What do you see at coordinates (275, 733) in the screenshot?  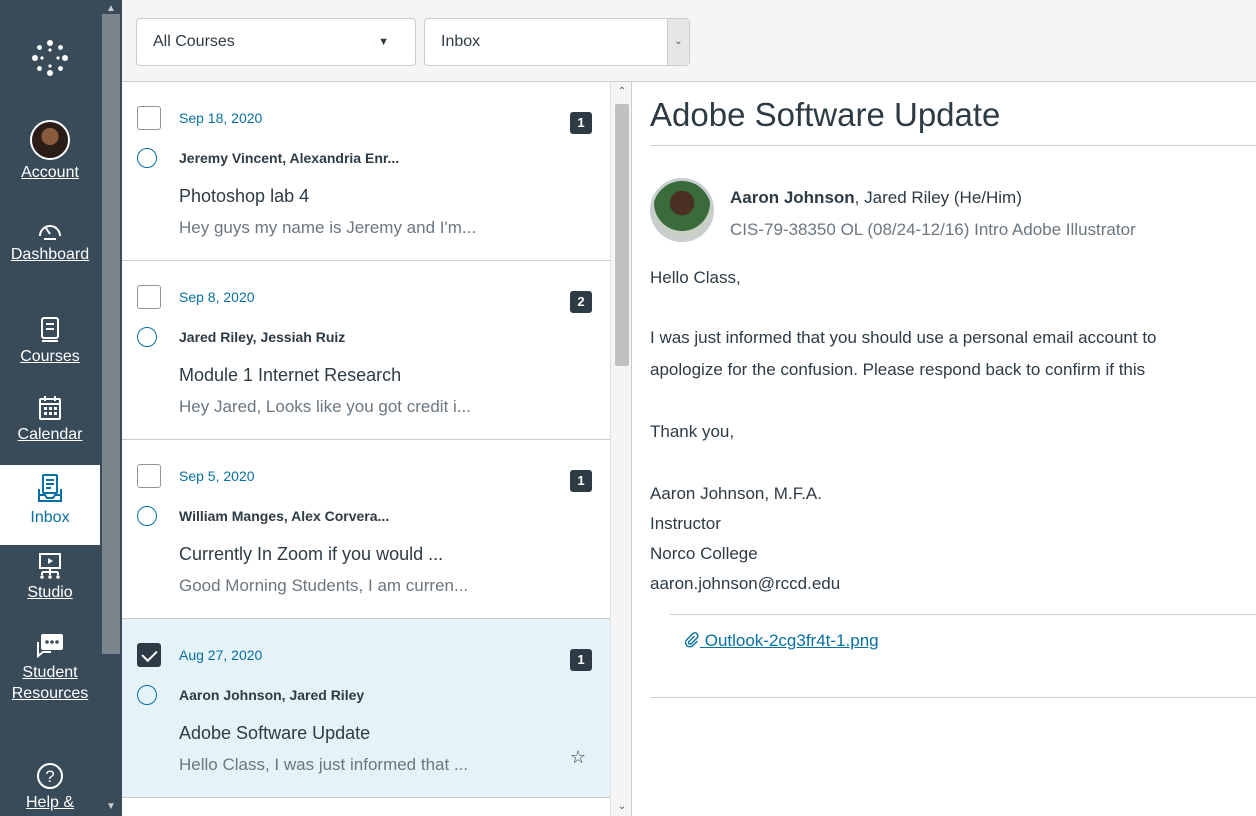 I see `message-subject: Adobe Software Update` at bounding box center [275, 733].